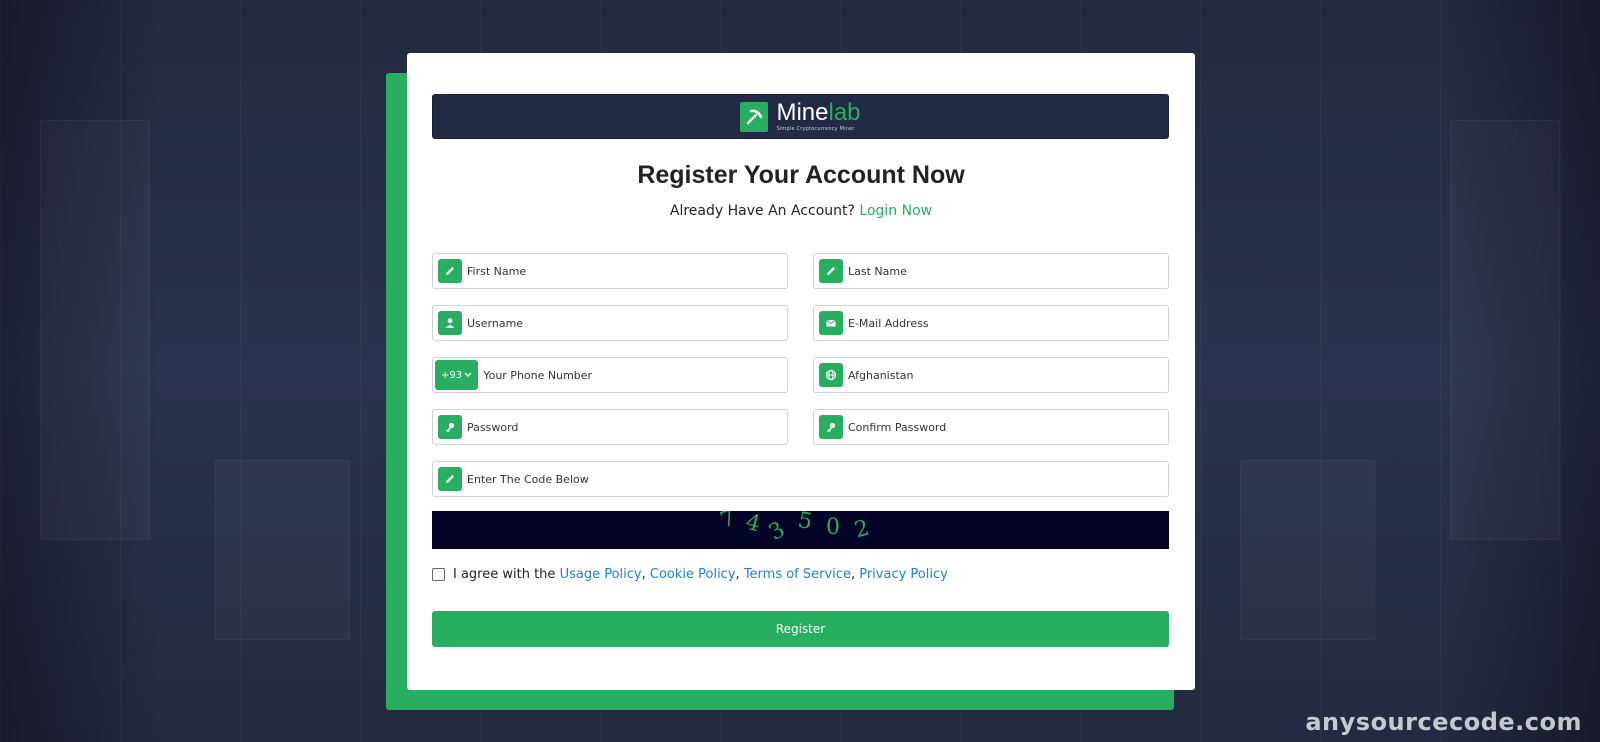 The width and height of the screenshot is (1600, 742). I want to click on captcha-char: 4, so click(753, 524).